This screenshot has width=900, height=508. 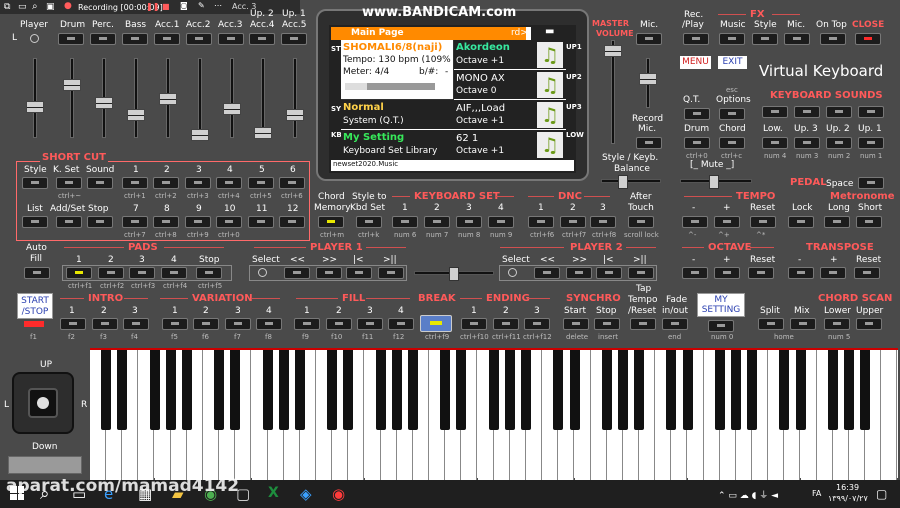 What do you see at coordinates (306, 494) in the screenshot?
I see `app2-icon: ◈` at bounding box center [306, 494].